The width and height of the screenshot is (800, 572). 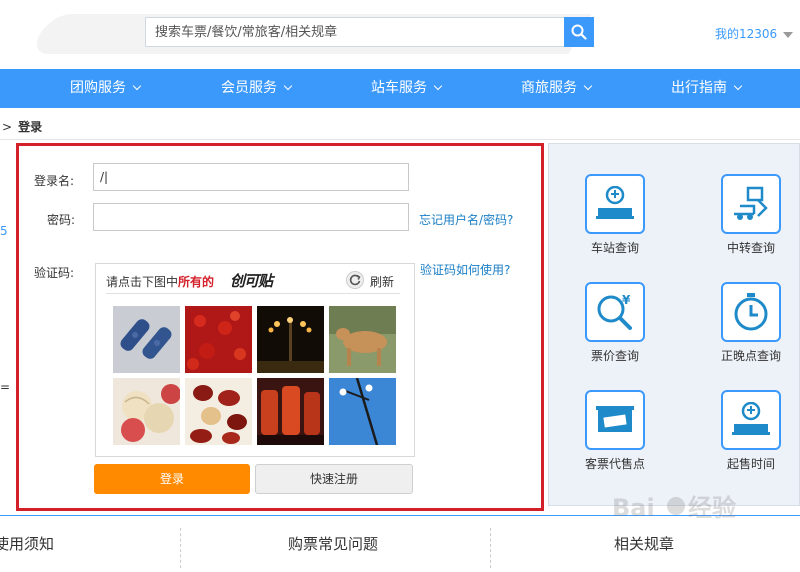 What do you see at coordinates (687, 508) in the screenshot?
I see `watermark-logo: Bai 经验` at bounding box center [687, 508].